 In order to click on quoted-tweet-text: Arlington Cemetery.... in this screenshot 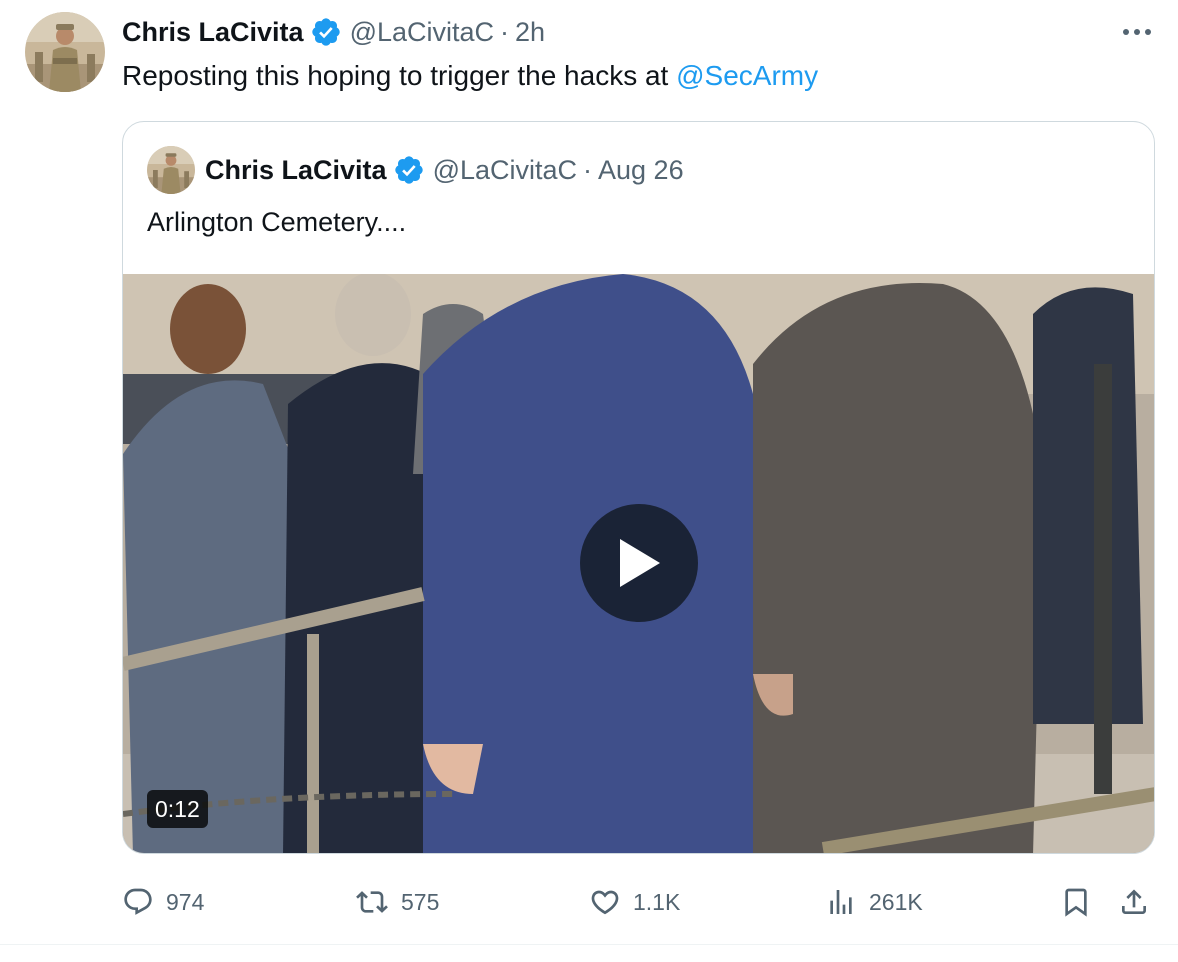, I will do `click(277, 222)`.